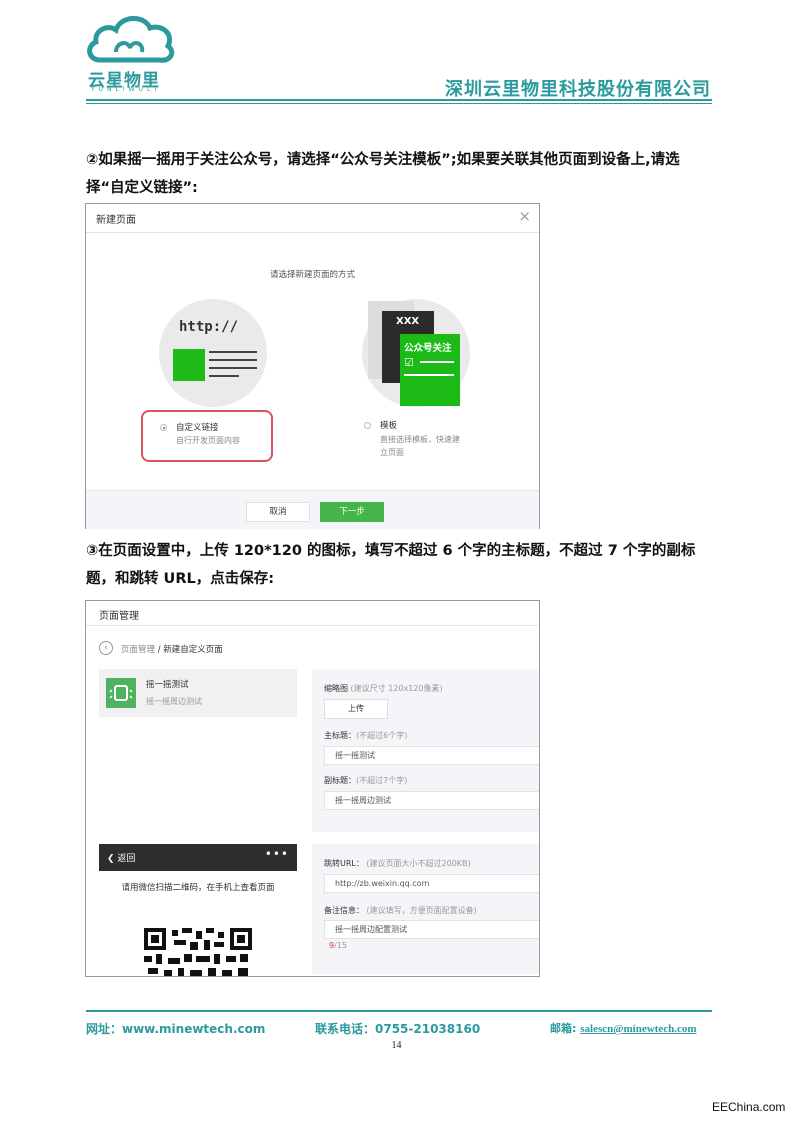  What do you see at coordinates (431, 929) in the screenshot?
I see `note-input: 摇一摇周边配置测试` at bounding box center [431, 929].